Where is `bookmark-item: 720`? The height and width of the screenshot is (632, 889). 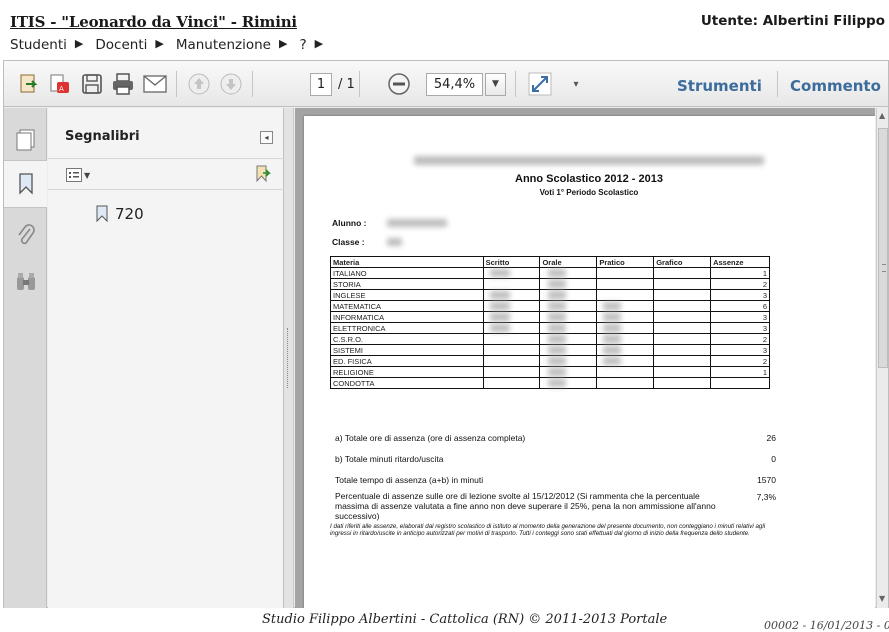
bookmark-item: 720 is located at coordinates (119, 214).